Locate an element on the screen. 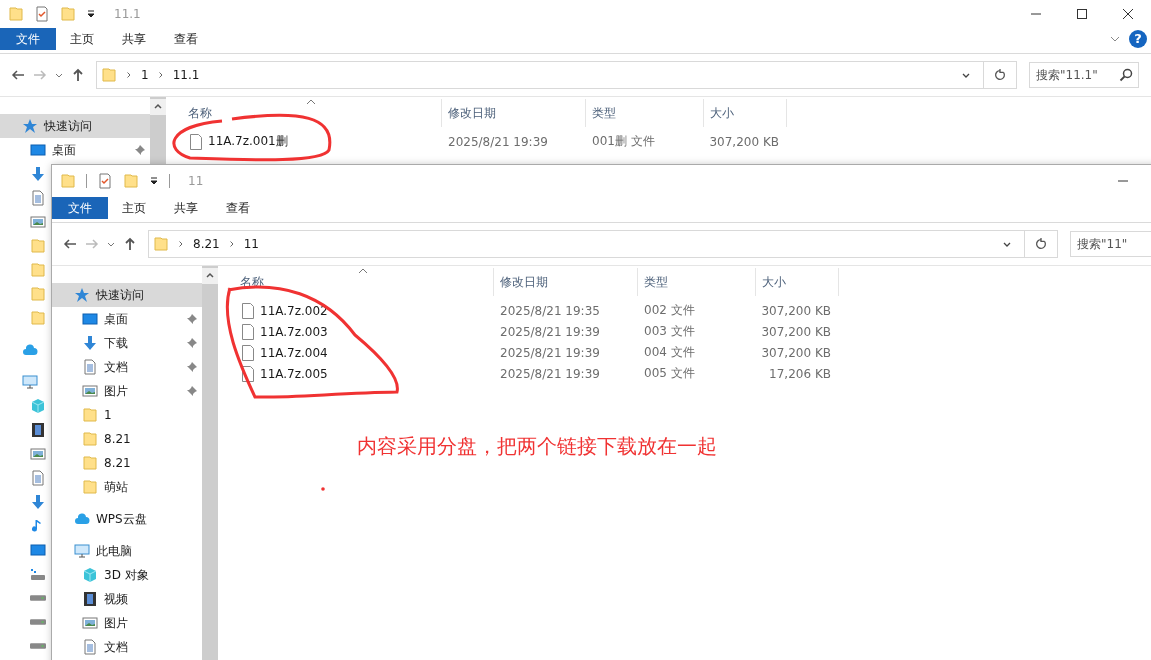 This screenshot has width=1151, height=660. nav-item: 萌站 is located at coordinates (127, 487).